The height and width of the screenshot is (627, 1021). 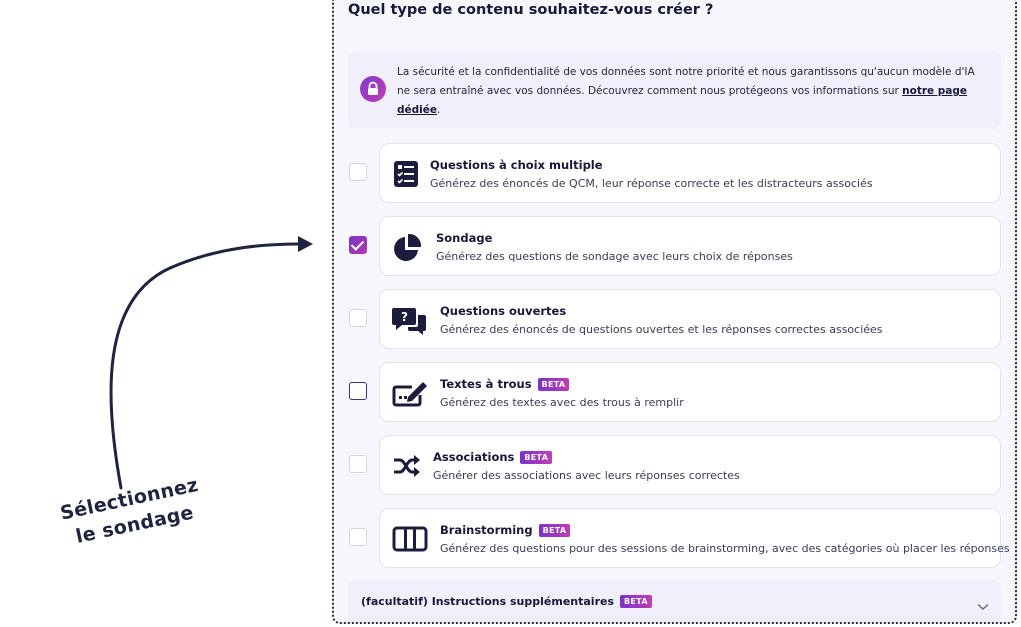 What do you see at coordinates (358, 172) in the screenshot?
I see `checkbox-qcm` at bounding box center [358, 172].